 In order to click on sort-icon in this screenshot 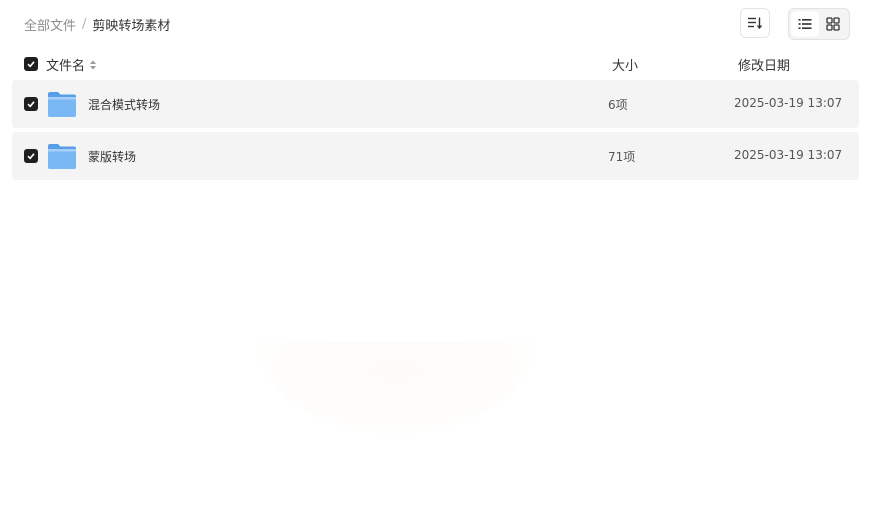, I will do `click(755, 23)`.